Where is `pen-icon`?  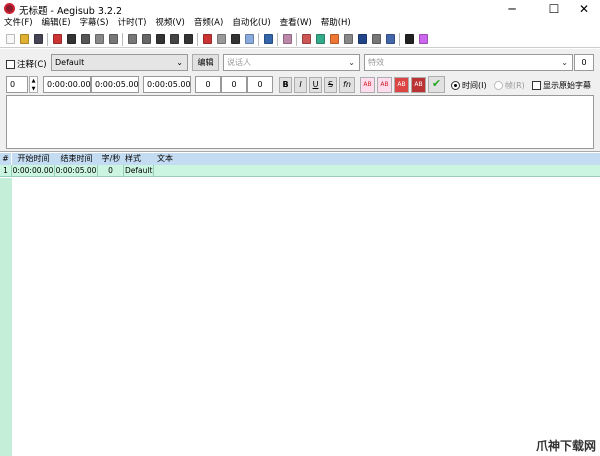
pen-icon is located at coordinates (235, 39).